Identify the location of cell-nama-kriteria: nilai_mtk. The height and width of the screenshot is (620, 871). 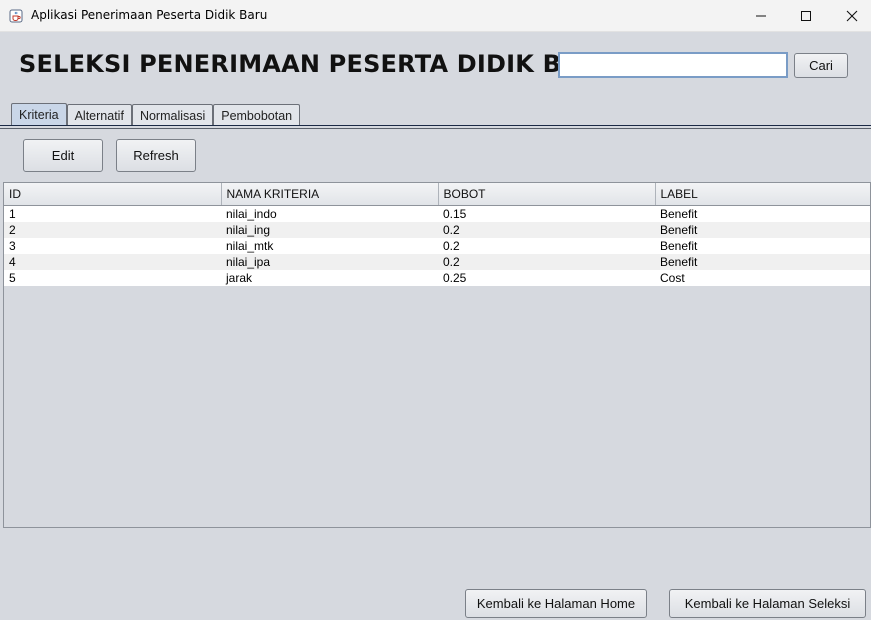
(329, 246).